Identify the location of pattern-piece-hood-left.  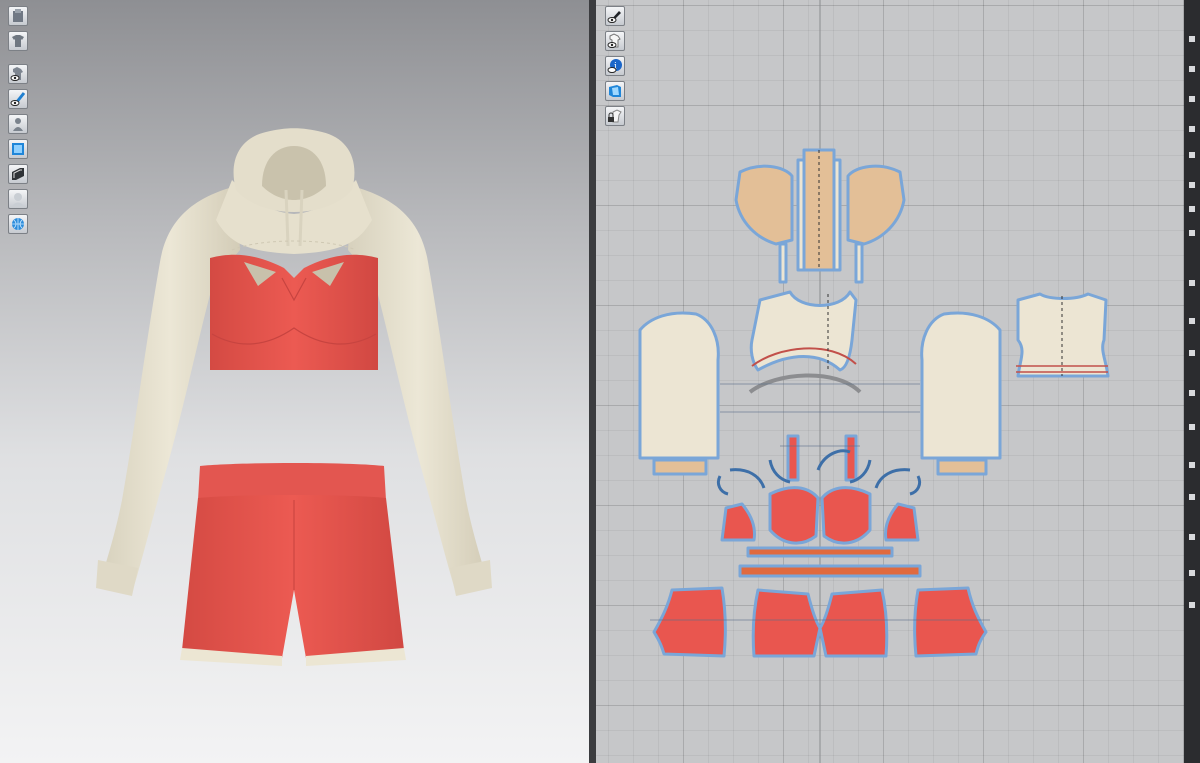
(764, 205).